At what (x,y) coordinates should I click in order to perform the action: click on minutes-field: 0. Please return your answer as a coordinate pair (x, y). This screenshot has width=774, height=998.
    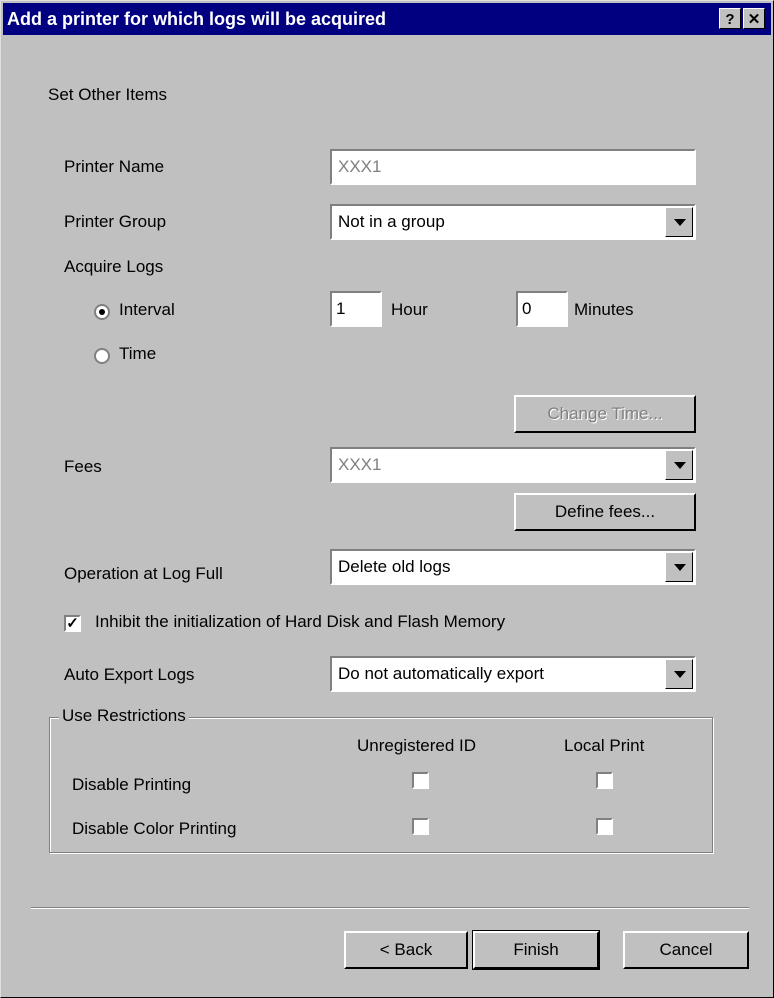
    Looking at the image, I should click on (542, 309).